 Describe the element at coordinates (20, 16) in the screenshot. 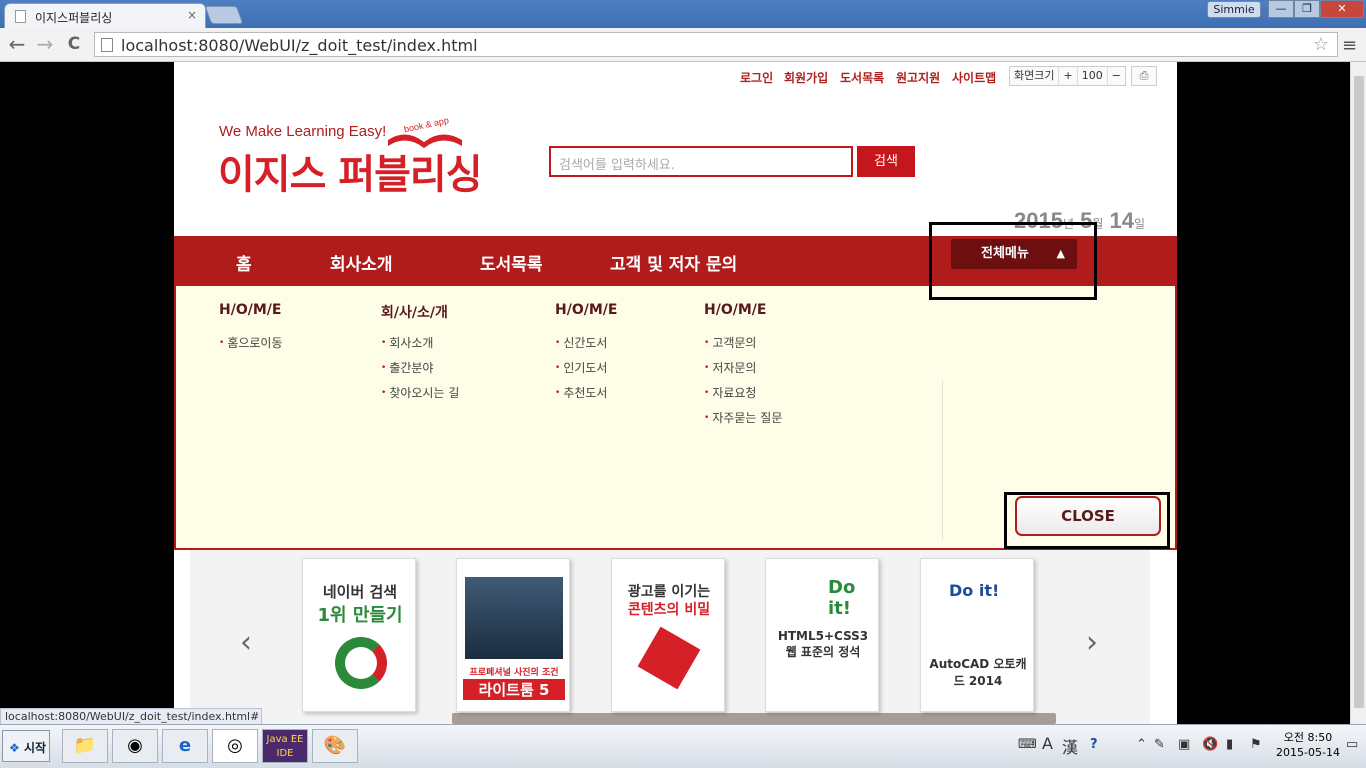

I see `page-favicon-icon` at that location.